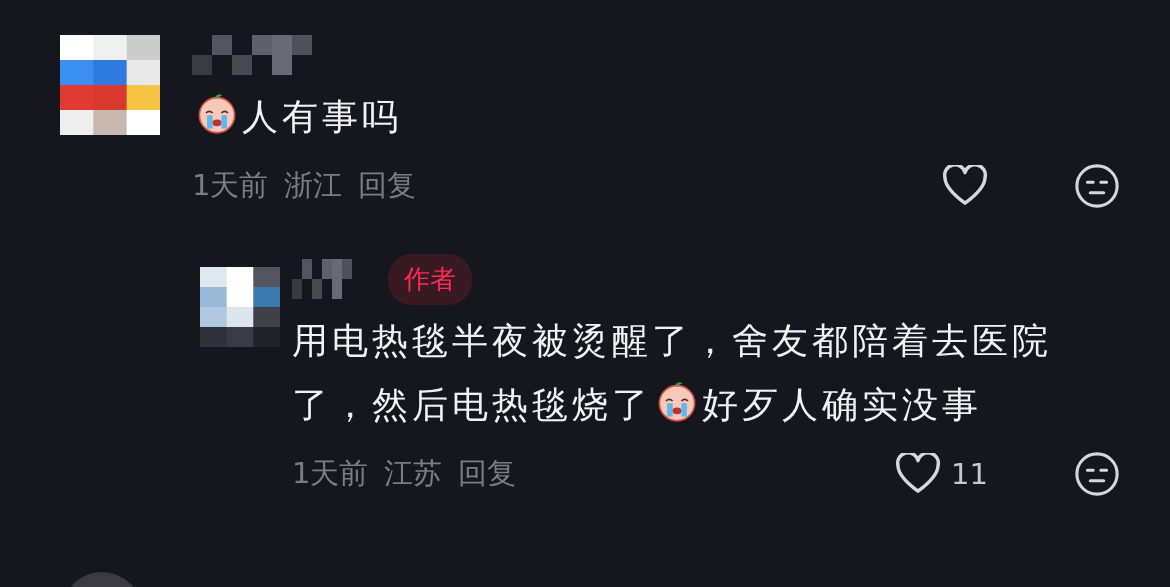 The image size is (1170, 587). Describe the element at coordinates (842, 404) in the screenshot. I see `comment-text: 好歹人确实没事` at that location.